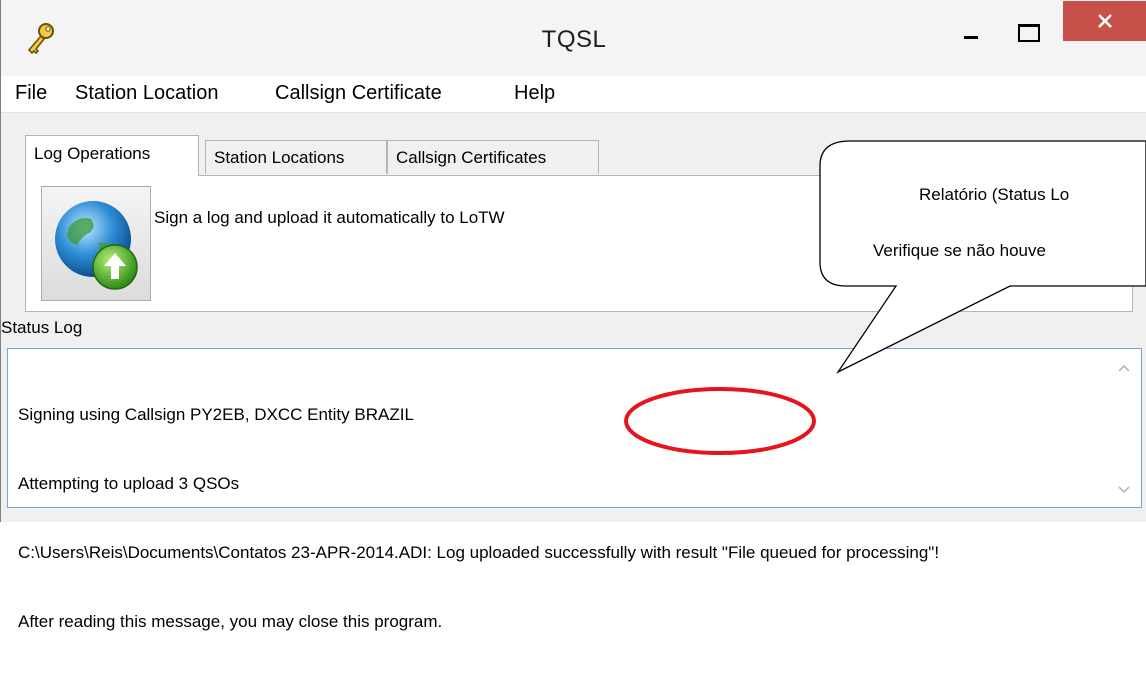 This screenshot has width=1146, height=679. Describe the element at coordinates (493, 157) in the screenshot. I see `tab-callsign-certificates: Callsign Certificates` at that location.